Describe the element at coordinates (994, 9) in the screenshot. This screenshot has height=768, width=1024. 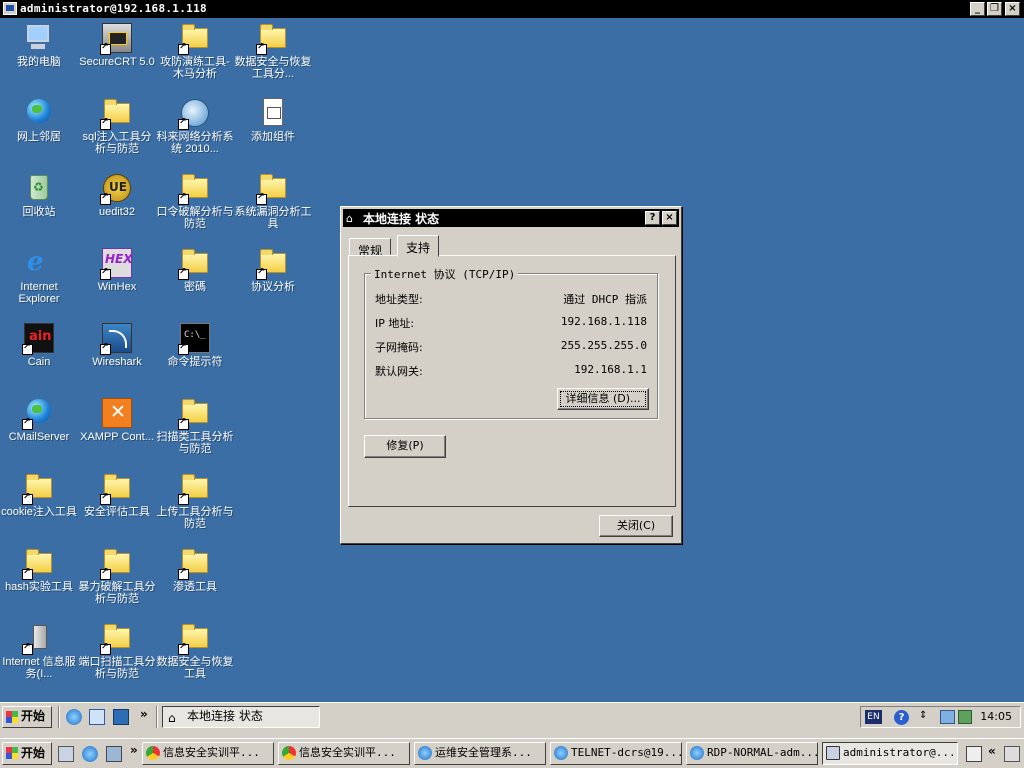
I see `restore-button: ❐` at that location.